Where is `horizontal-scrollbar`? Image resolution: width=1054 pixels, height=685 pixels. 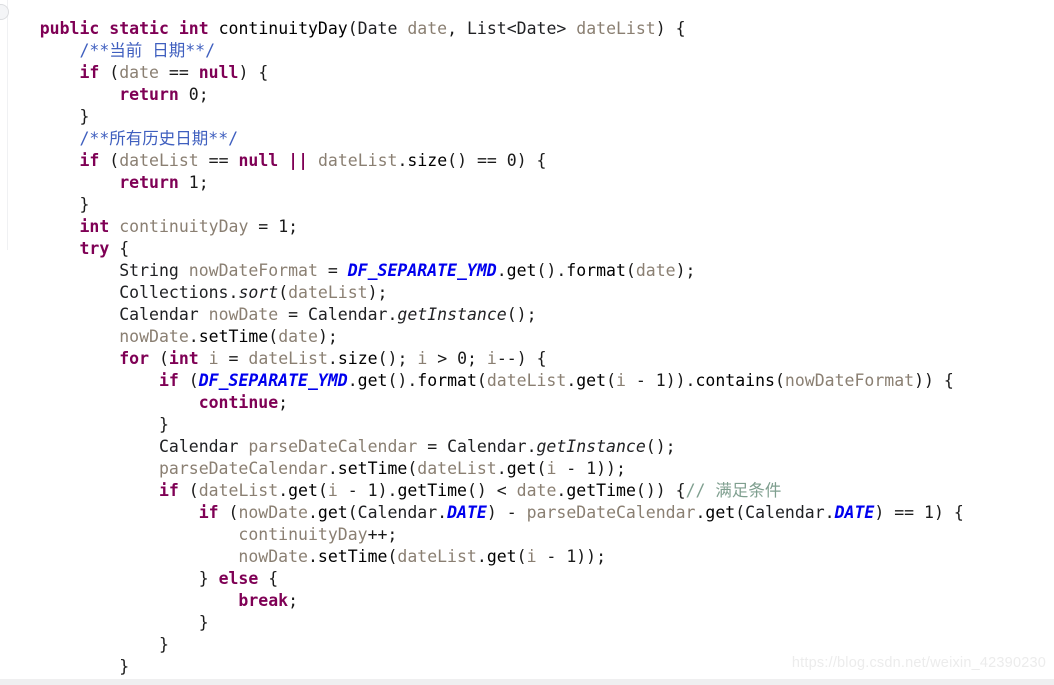 horizontal-scrollbar is located at coordinates (527, 682).